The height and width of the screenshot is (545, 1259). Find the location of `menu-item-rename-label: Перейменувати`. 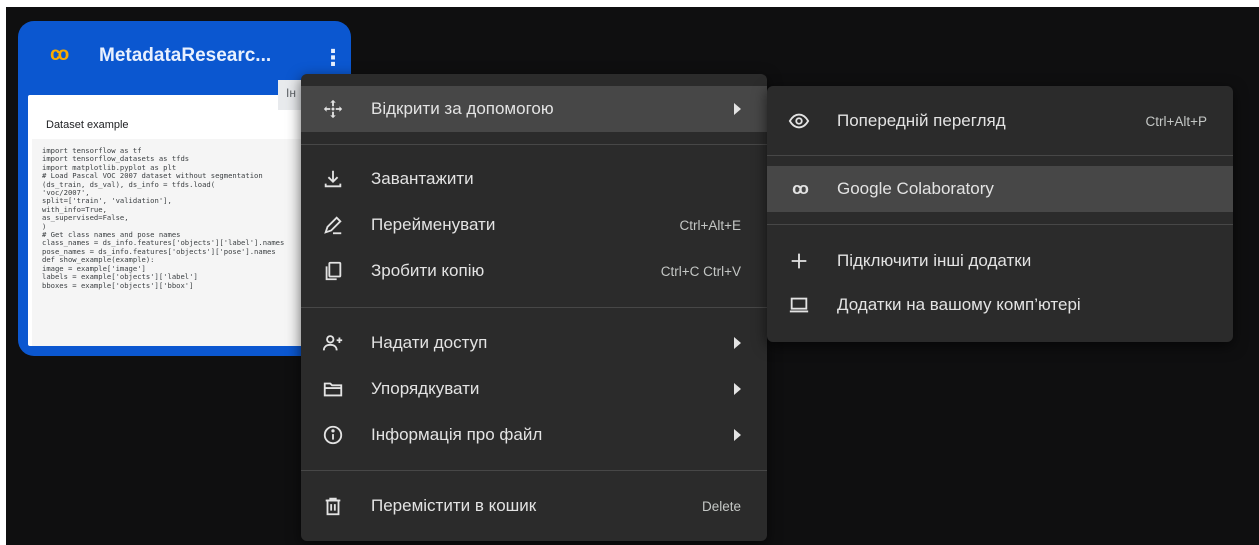

menu-item-rename-label: Перейменувати is located at coordinates (433, 224).